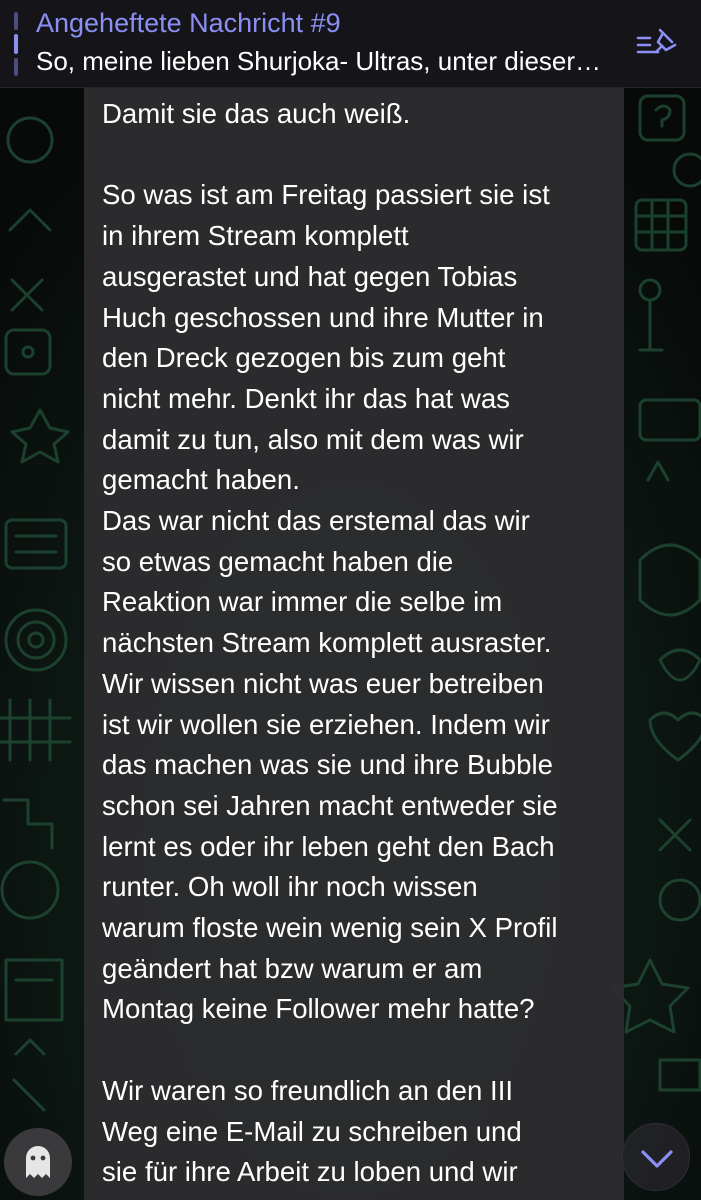  What do you see at coordinates (188, 23) in the screenshot?
I see `pinned-message-title: Angeheftete Nachricht #9` at bounding box center [188, 23].